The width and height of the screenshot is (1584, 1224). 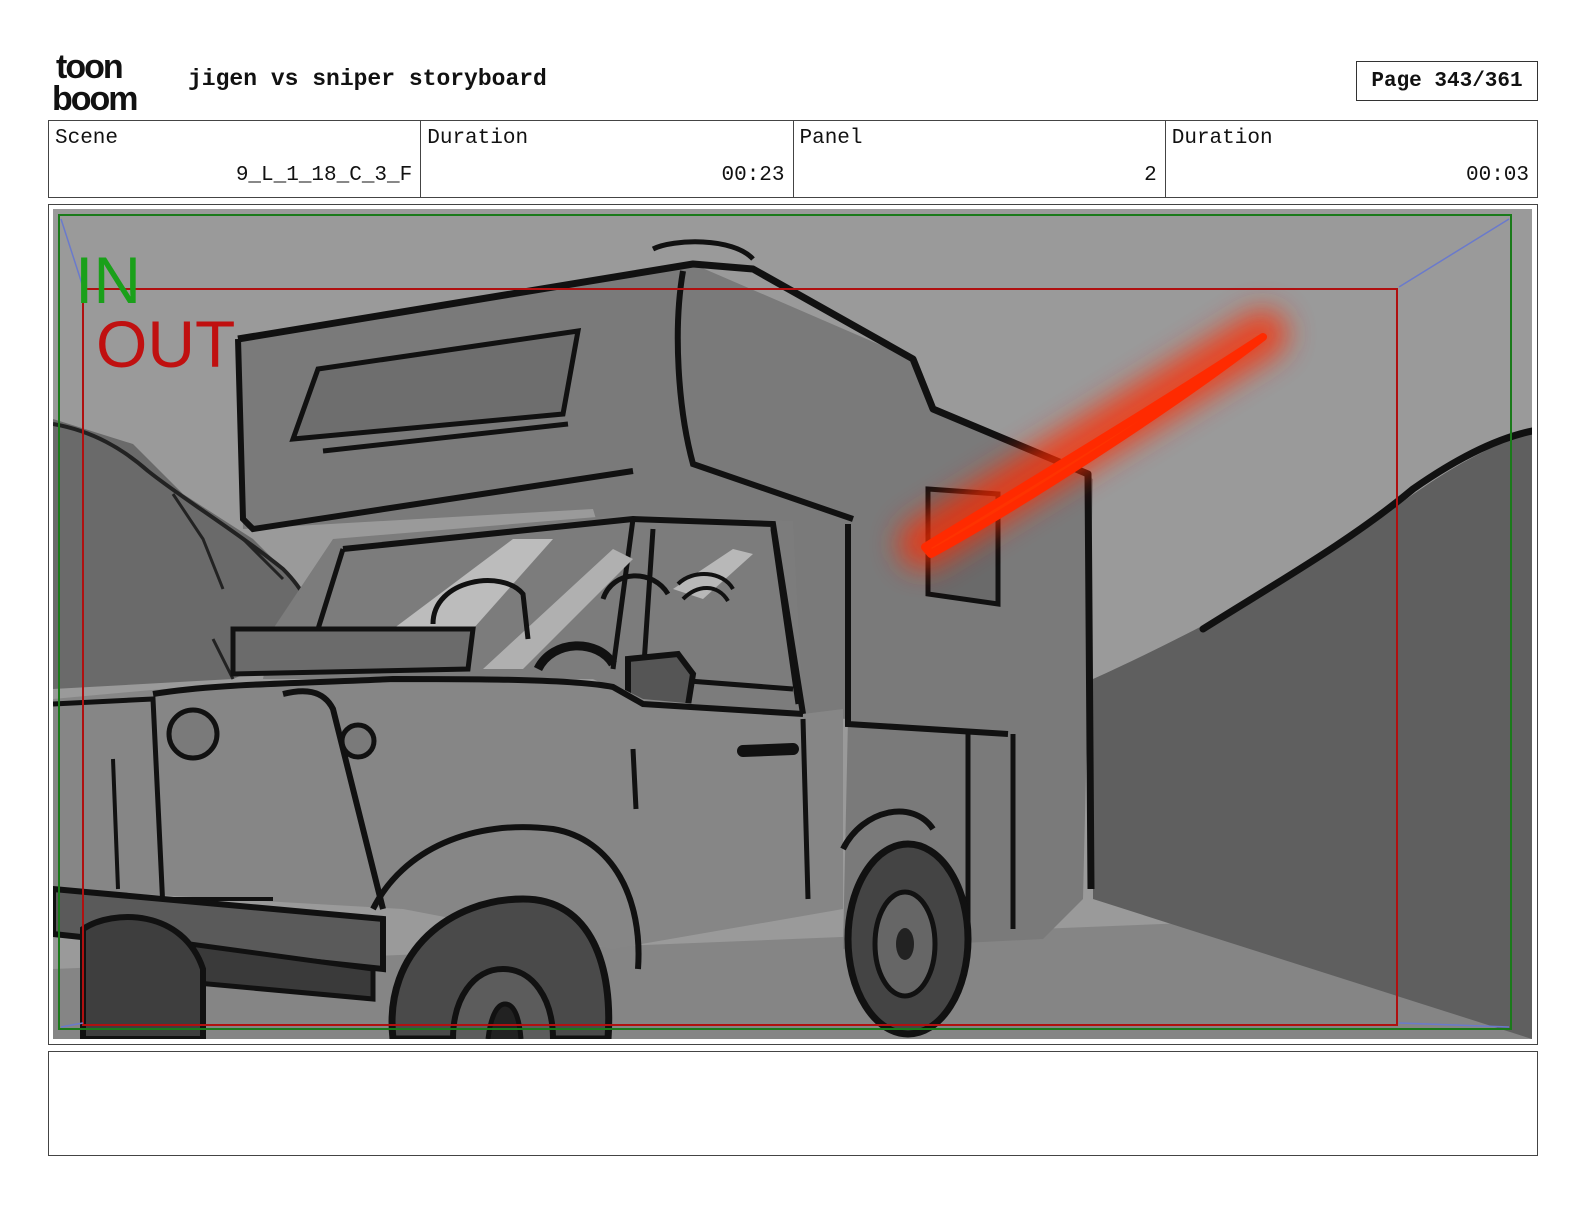 What do you see at coordinates (831, 138) in the screenshot?
I see `panel-label: Panel` at bounding box center [831, 138].